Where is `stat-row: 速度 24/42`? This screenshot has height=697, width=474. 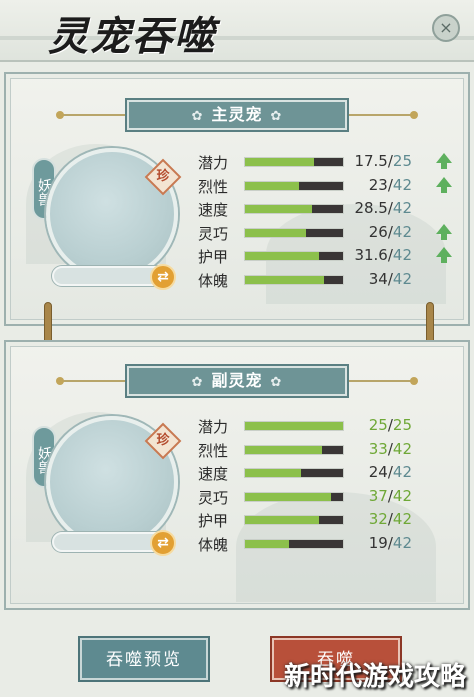
stat-row: 速度 24/42 is located at coordinates (328, 474).